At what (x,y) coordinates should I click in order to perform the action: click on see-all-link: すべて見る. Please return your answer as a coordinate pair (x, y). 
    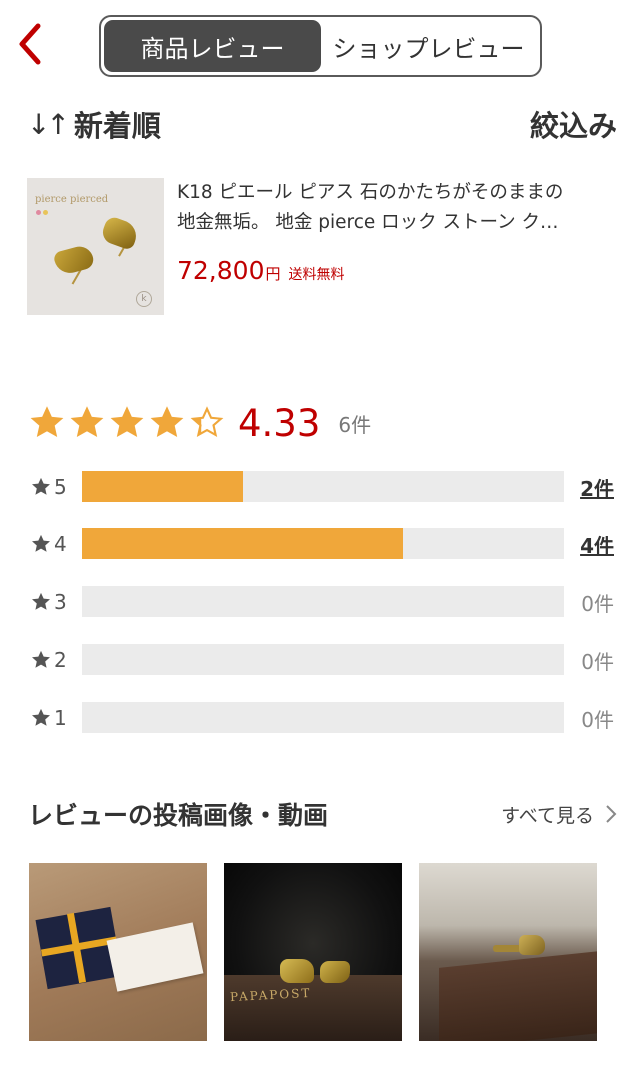
    Looking at the image, I should click on (559, 814).